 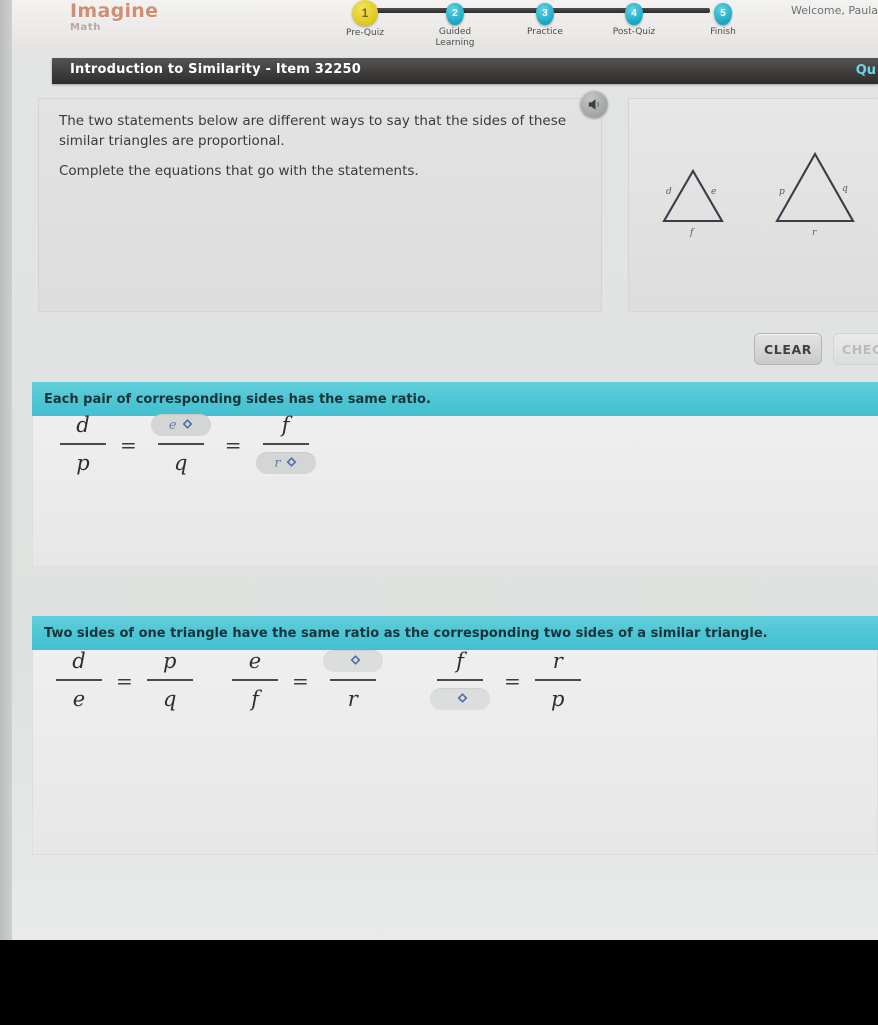 I want to click on progress-step-label: Guided Learning, so click(x=455, y=37).